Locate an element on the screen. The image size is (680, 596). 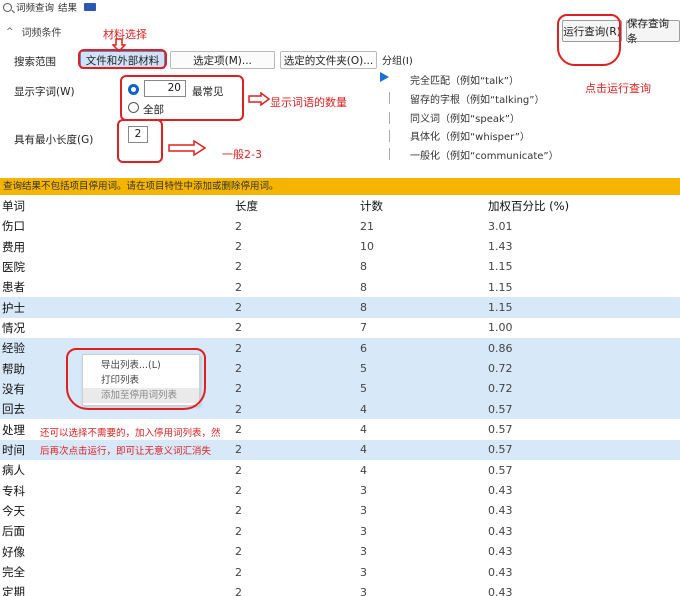
display-words-label: 显示字词(W) is located at coordinates (44, 92).